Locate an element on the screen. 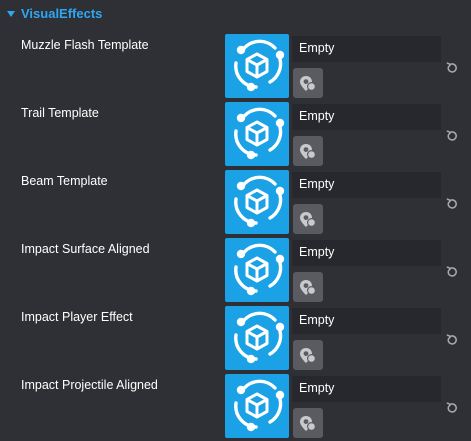 The height and width of the screenshot is (441, 471). section-header-visual-effects: VisualEffects is located at coordinates (235, 15).